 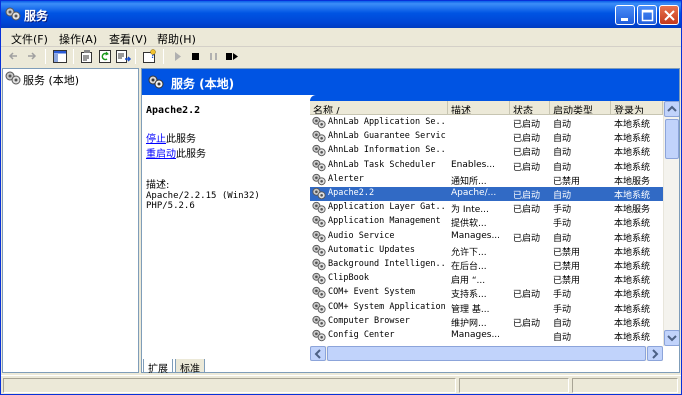 What do you see at coordinates (156, 139) in the screenshot?
I see `stop-service-link: 停止` at bounding box center [156, 139].